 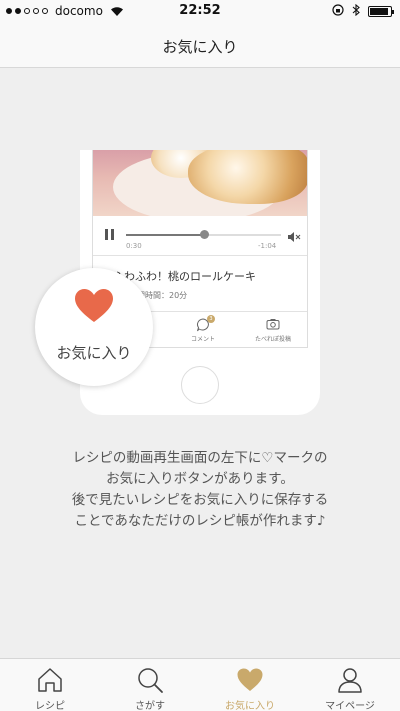 What do you see at coordinates (150, 682) in the screenshot?
I see `search-icon` at bounding box center [150, 682].